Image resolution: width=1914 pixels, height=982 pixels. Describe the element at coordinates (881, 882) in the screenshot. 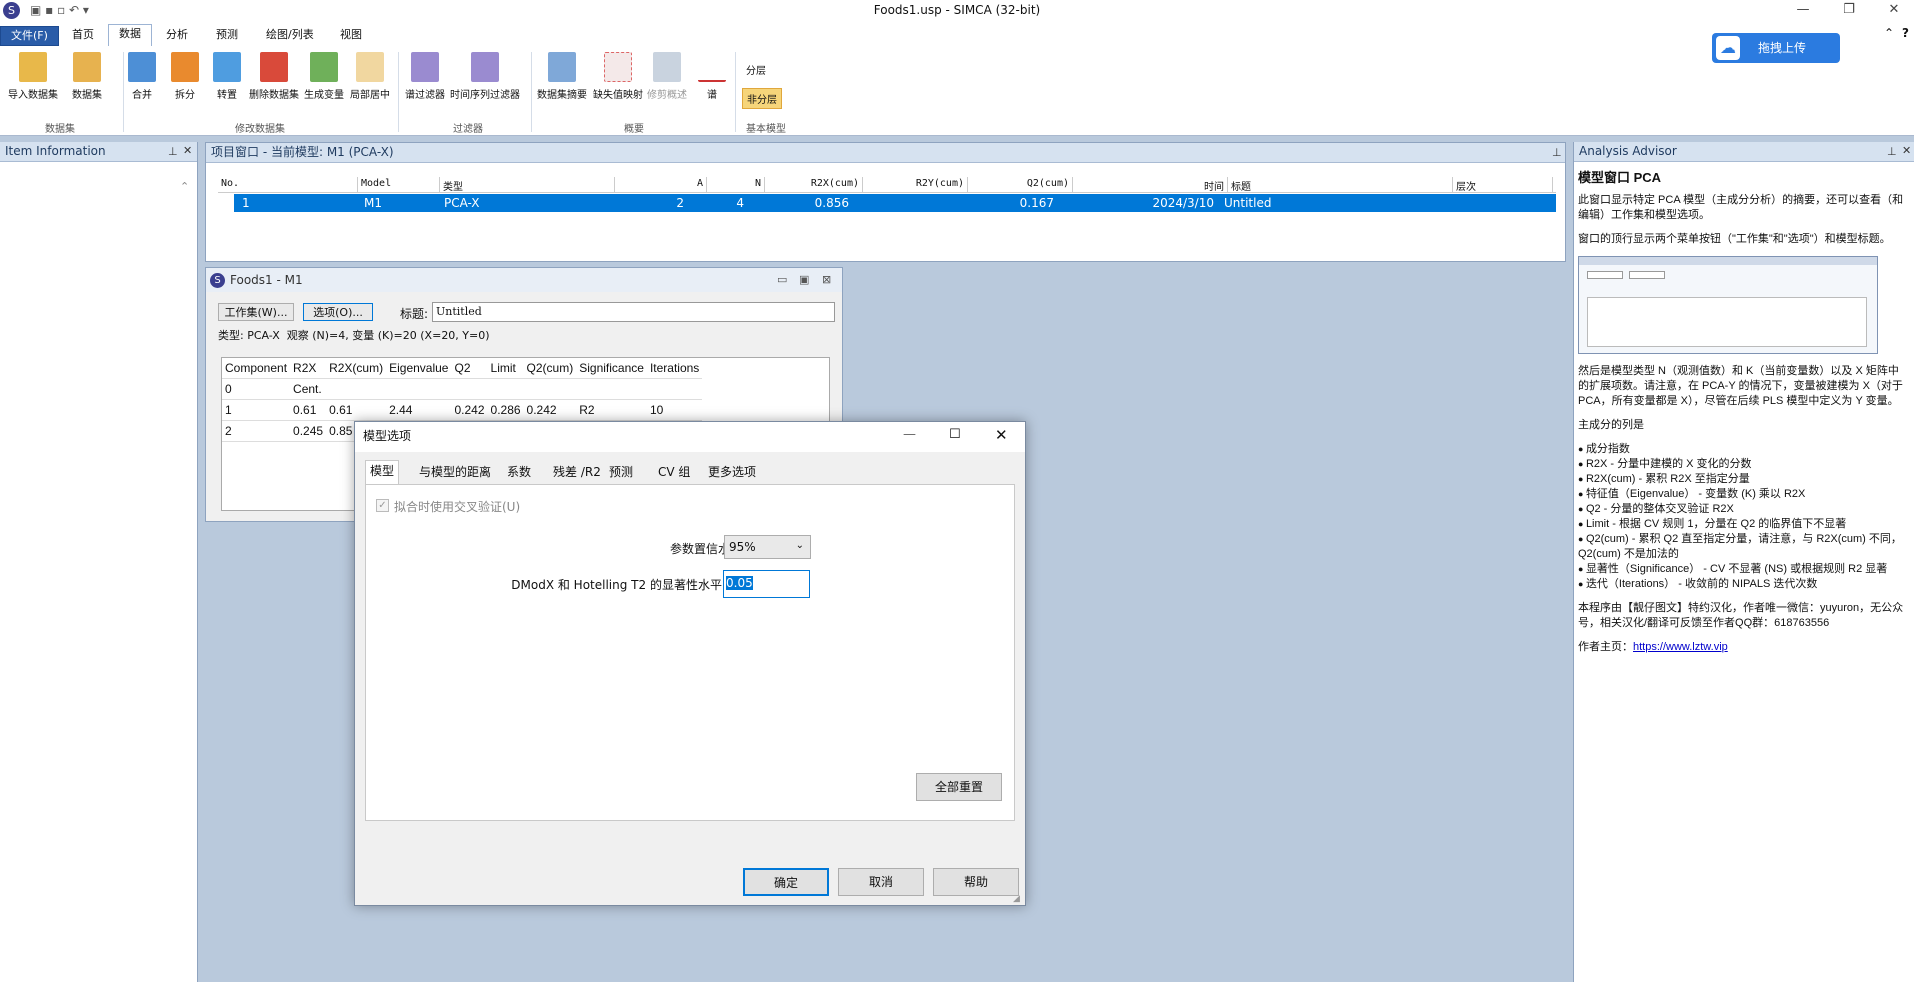

I see `cancel-button: 取消` at that location.